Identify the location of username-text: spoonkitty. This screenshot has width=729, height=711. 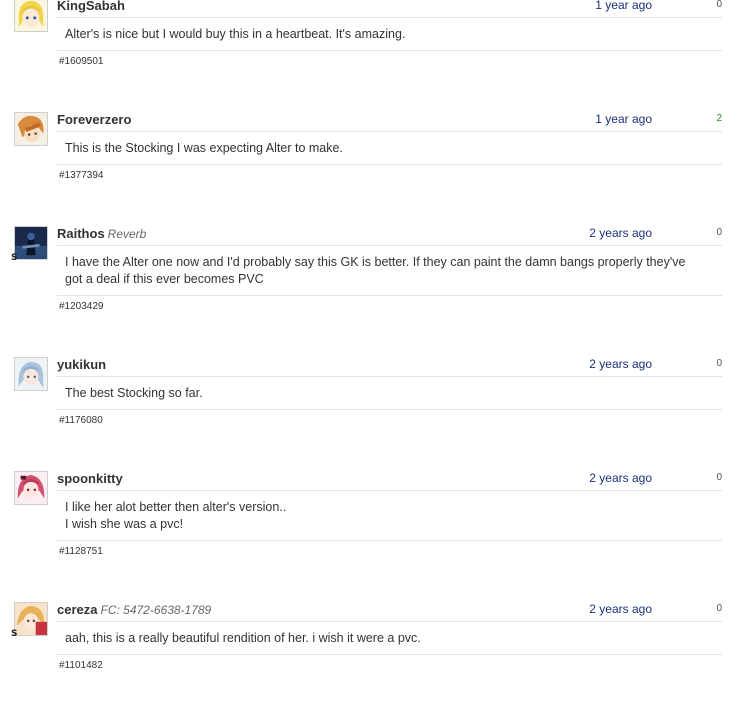
(90, 478).